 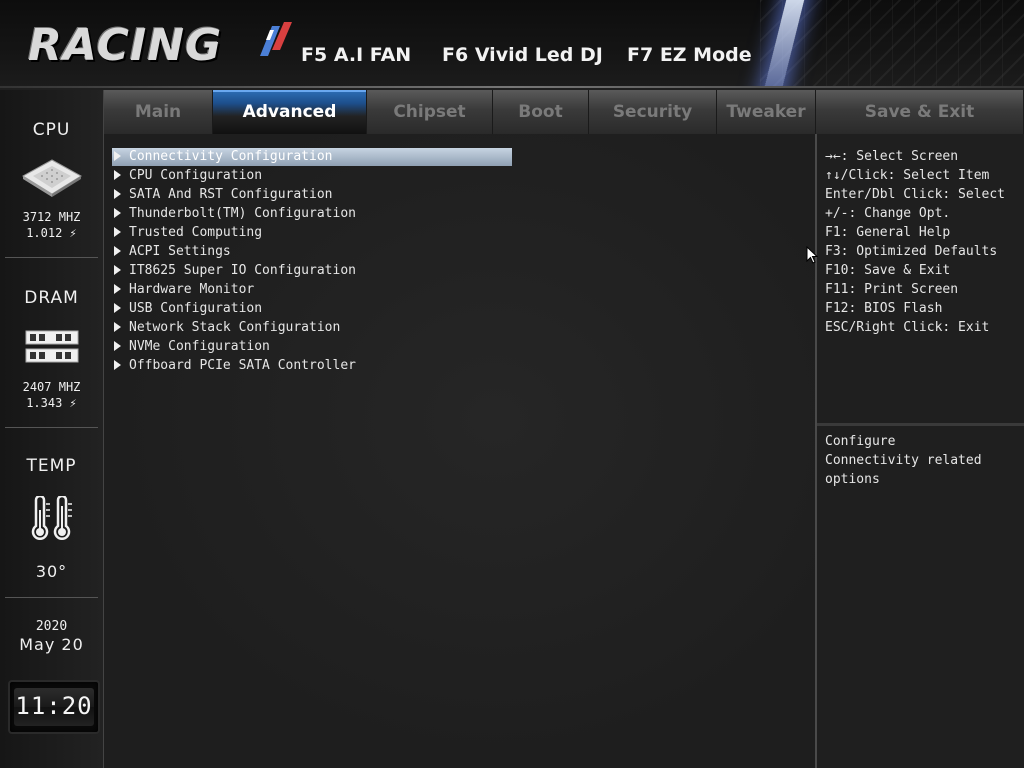 What do you see at coordinates (888, 213) in the screenshot?
I see `help-key-line: +/-: Change Opt.` at bounding box center [888, 213].